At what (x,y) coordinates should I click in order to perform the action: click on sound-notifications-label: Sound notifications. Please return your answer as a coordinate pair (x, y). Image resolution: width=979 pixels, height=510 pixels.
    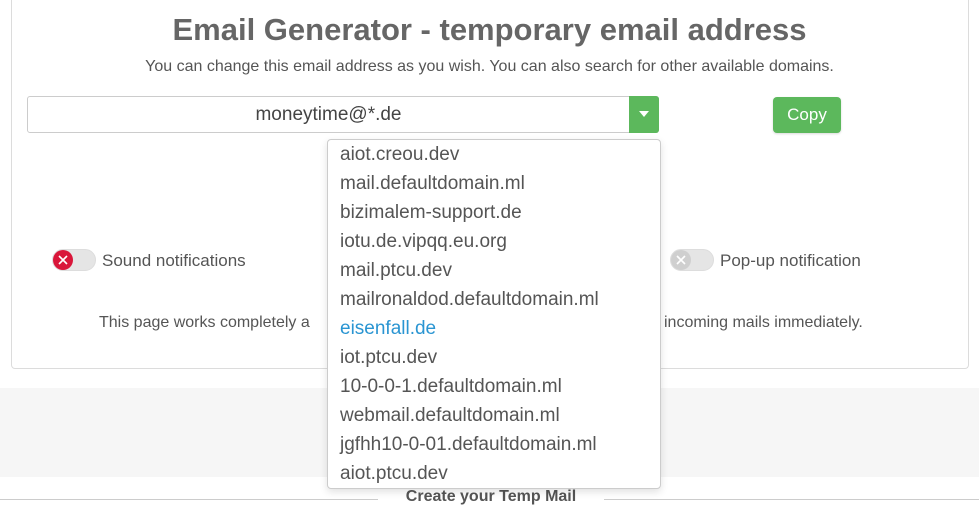
    Looking at the image, I should click on (174, 260).